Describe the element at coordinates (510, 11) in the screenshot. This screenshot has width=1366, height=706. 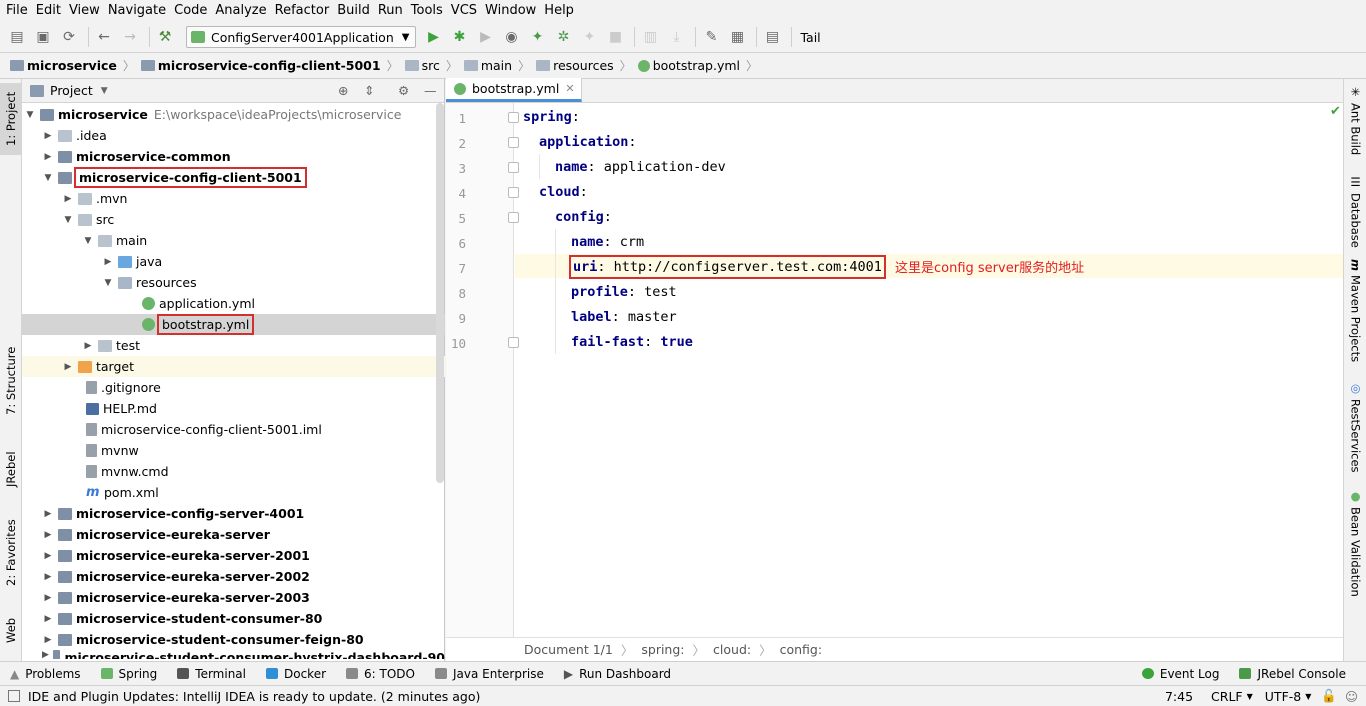
I see `menu-window: Window` at that location.